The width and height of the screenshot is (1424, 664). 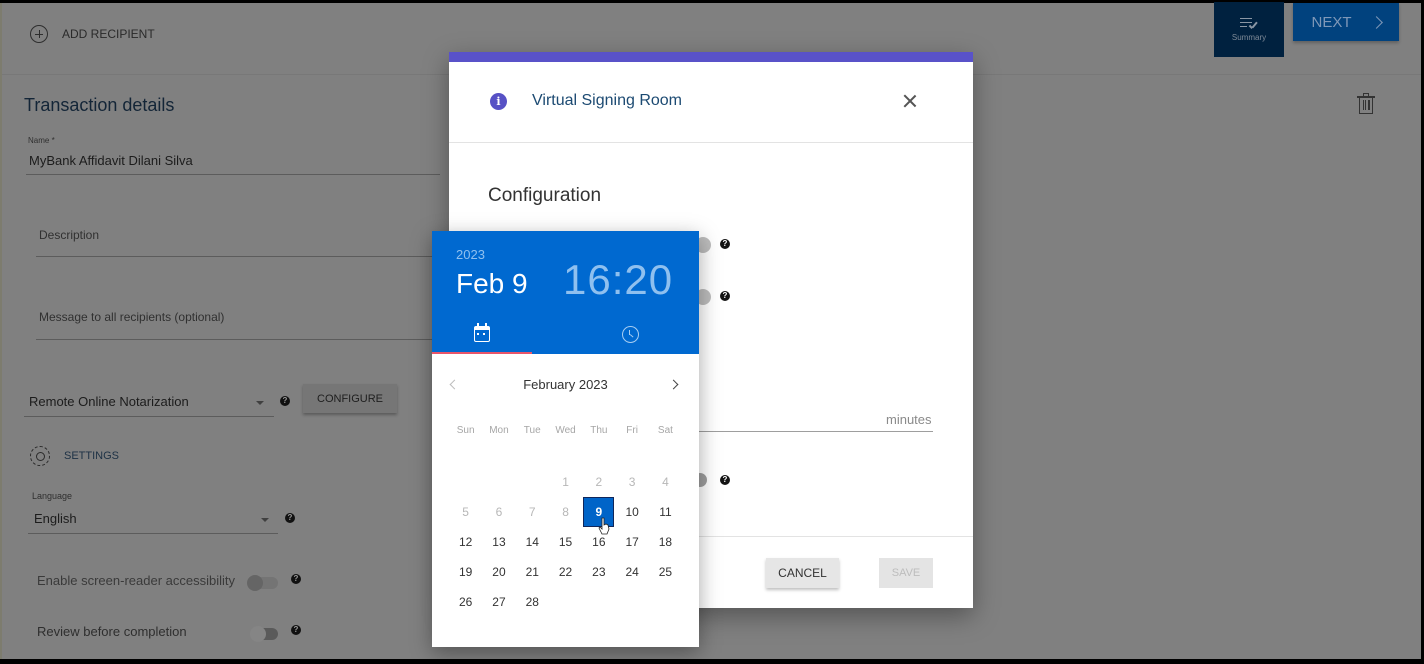 I want to click on weekday-label: Sat, so click(x=665, y=430).